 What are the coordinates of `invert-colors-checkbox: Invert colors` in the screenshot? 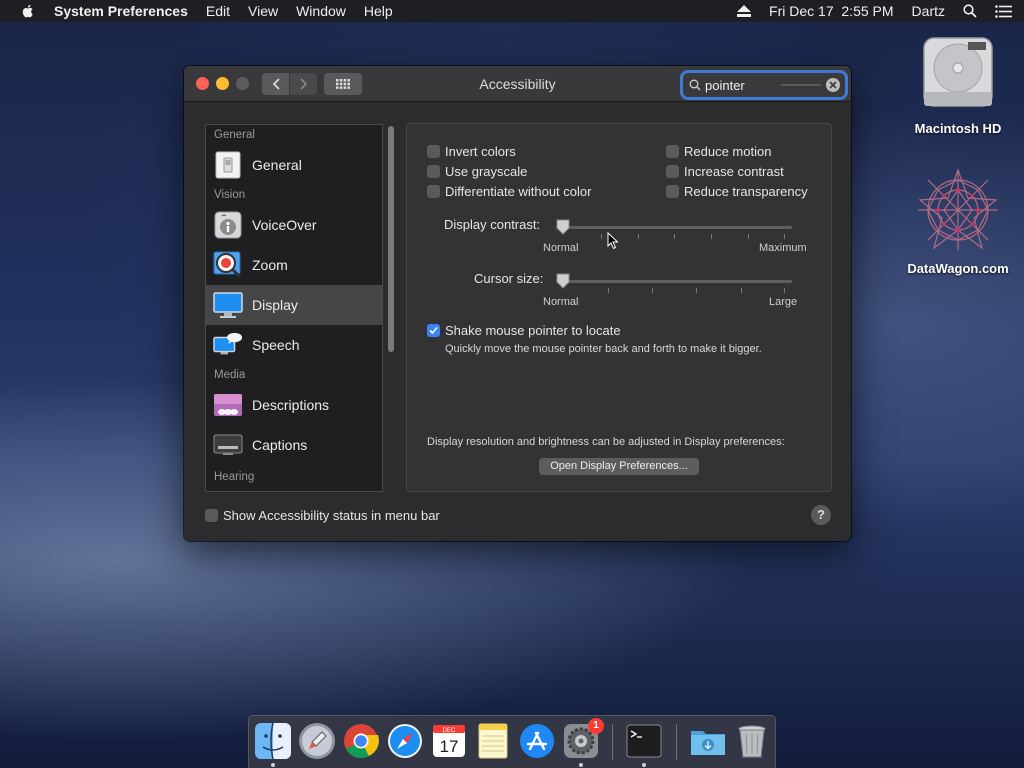 It's located at (471, 151).